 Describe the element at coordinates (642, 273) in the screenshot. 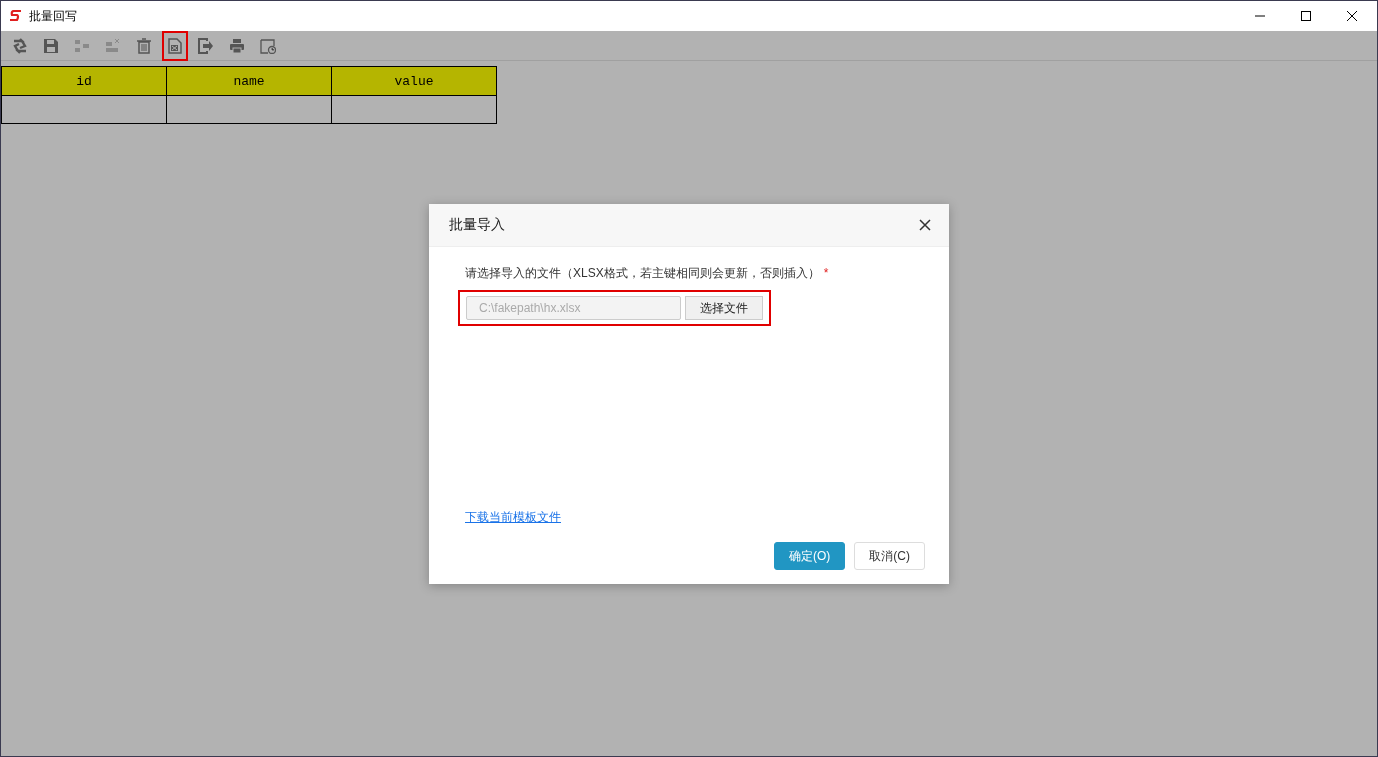

I see `file-label: 请选择导入的文件（XLSX格式，若主键相同则会更新，否则插入）` at that location.